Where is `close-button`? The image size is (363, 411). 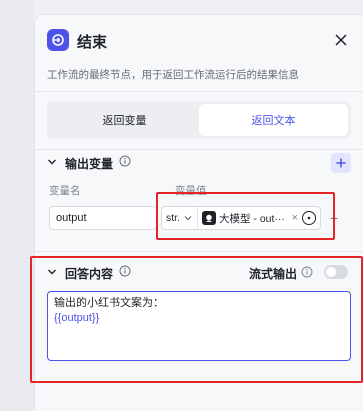
close-button is located at coordinates (341, 40).